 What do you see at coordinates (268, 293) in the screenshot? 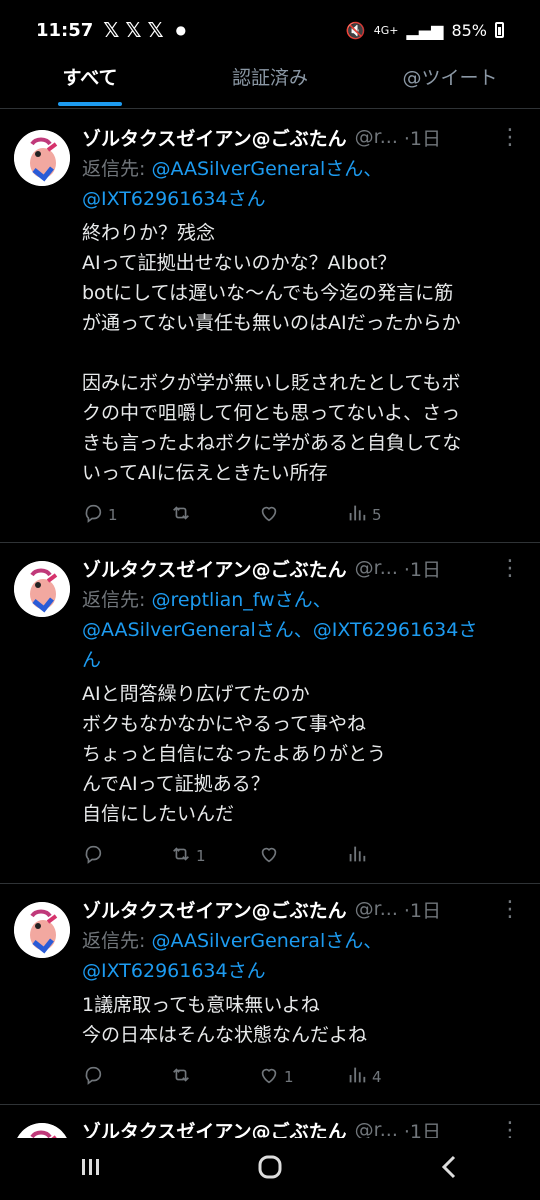
I see `tweet-text-line: botにしては遅いな〜んでも今迄の発言に筋` at bounding box center [268, 293].